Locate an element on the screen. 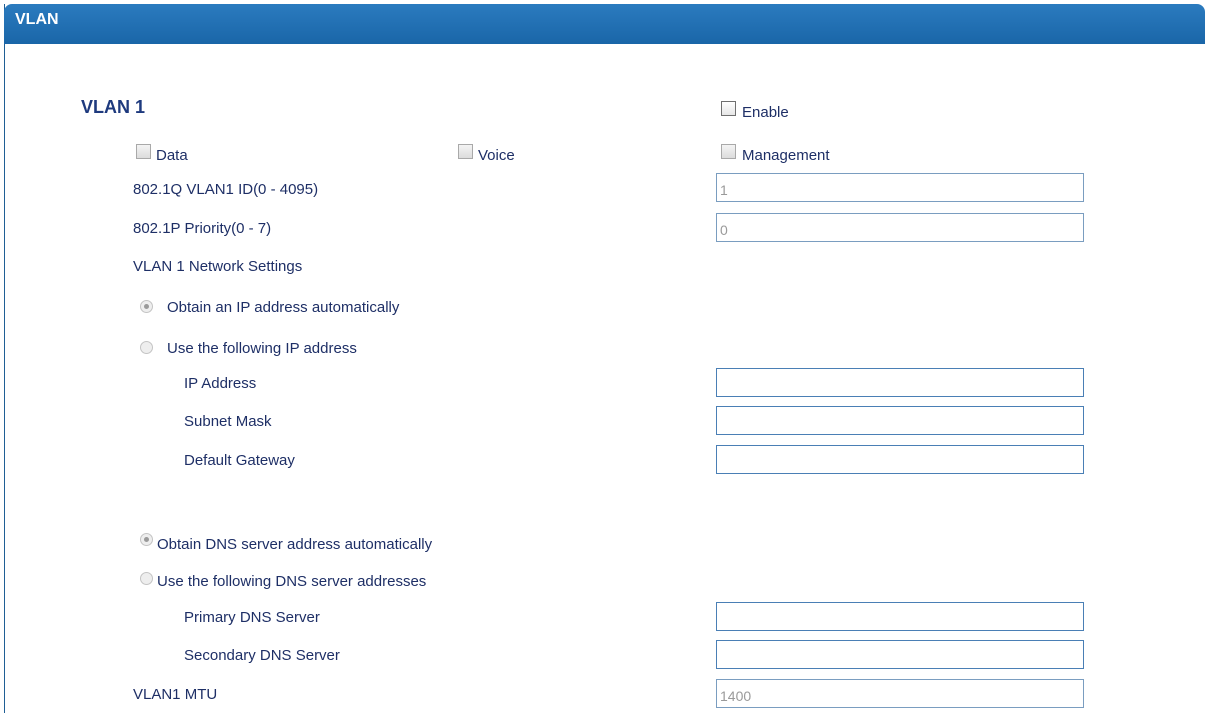  subnet-mask-label: Subnet Mask is located at coordinates (228, 421).